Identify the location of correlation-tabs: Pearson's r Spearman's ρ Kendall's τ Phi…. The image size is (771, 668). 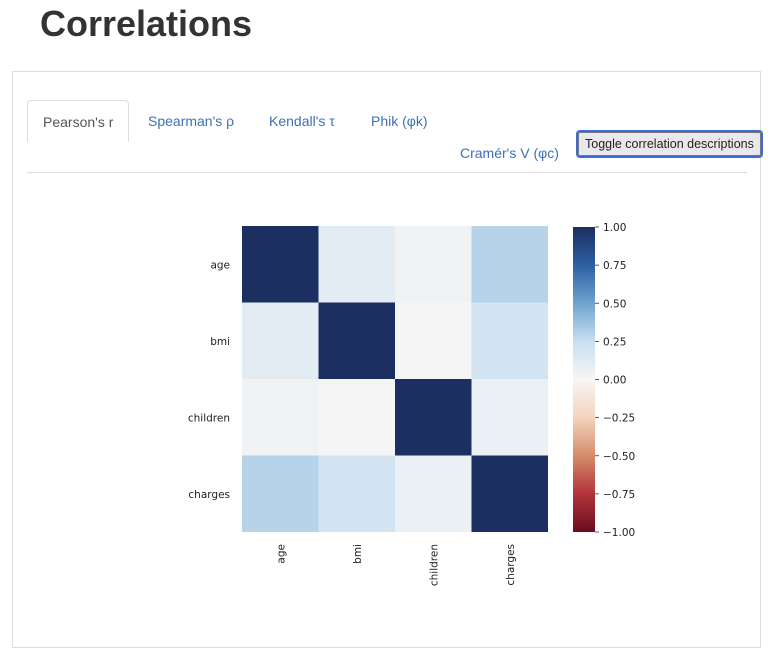
(395, 137).